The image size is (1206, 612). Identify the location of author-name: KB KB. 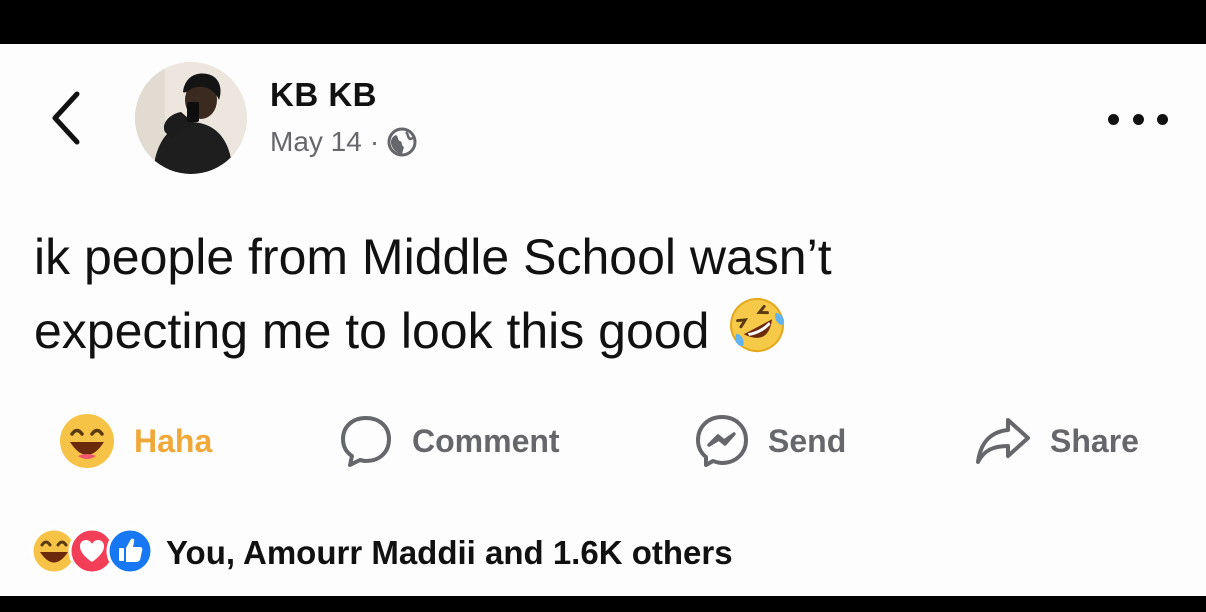
(323, 95).